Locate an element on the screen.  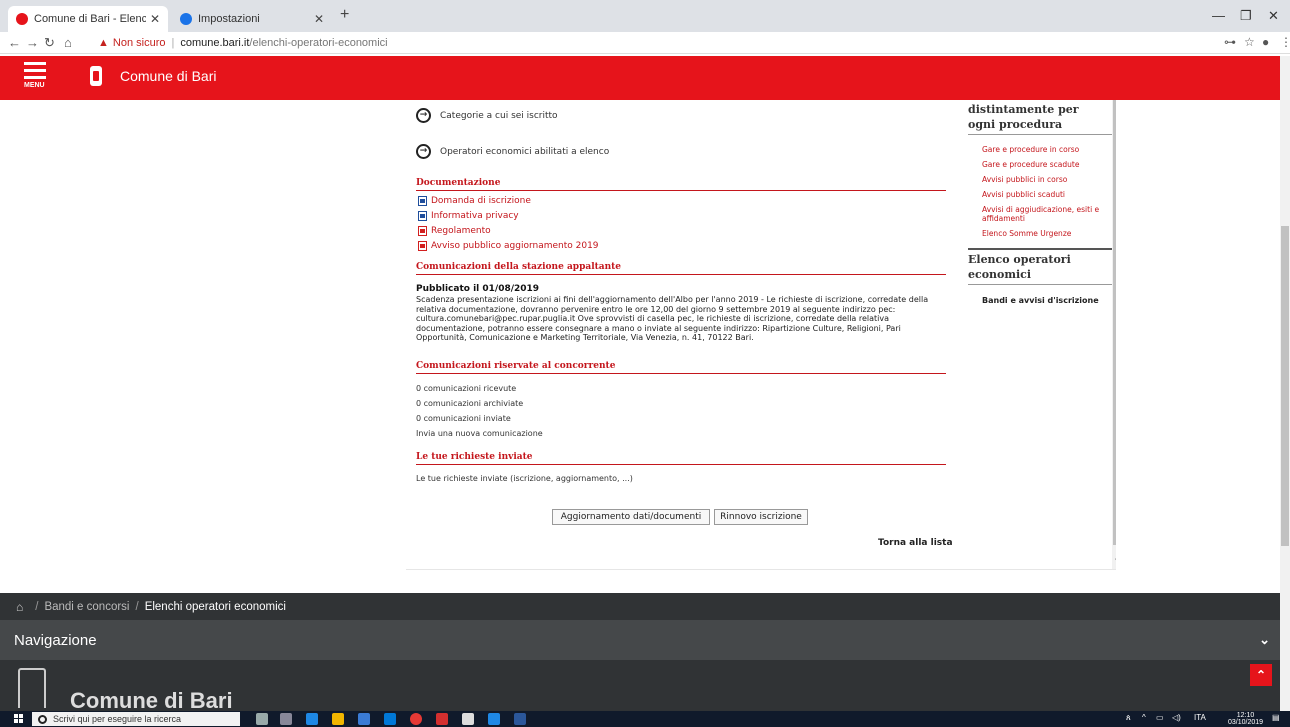
section-documentazione-title: Documentazione is located at coordinates (681, 184).